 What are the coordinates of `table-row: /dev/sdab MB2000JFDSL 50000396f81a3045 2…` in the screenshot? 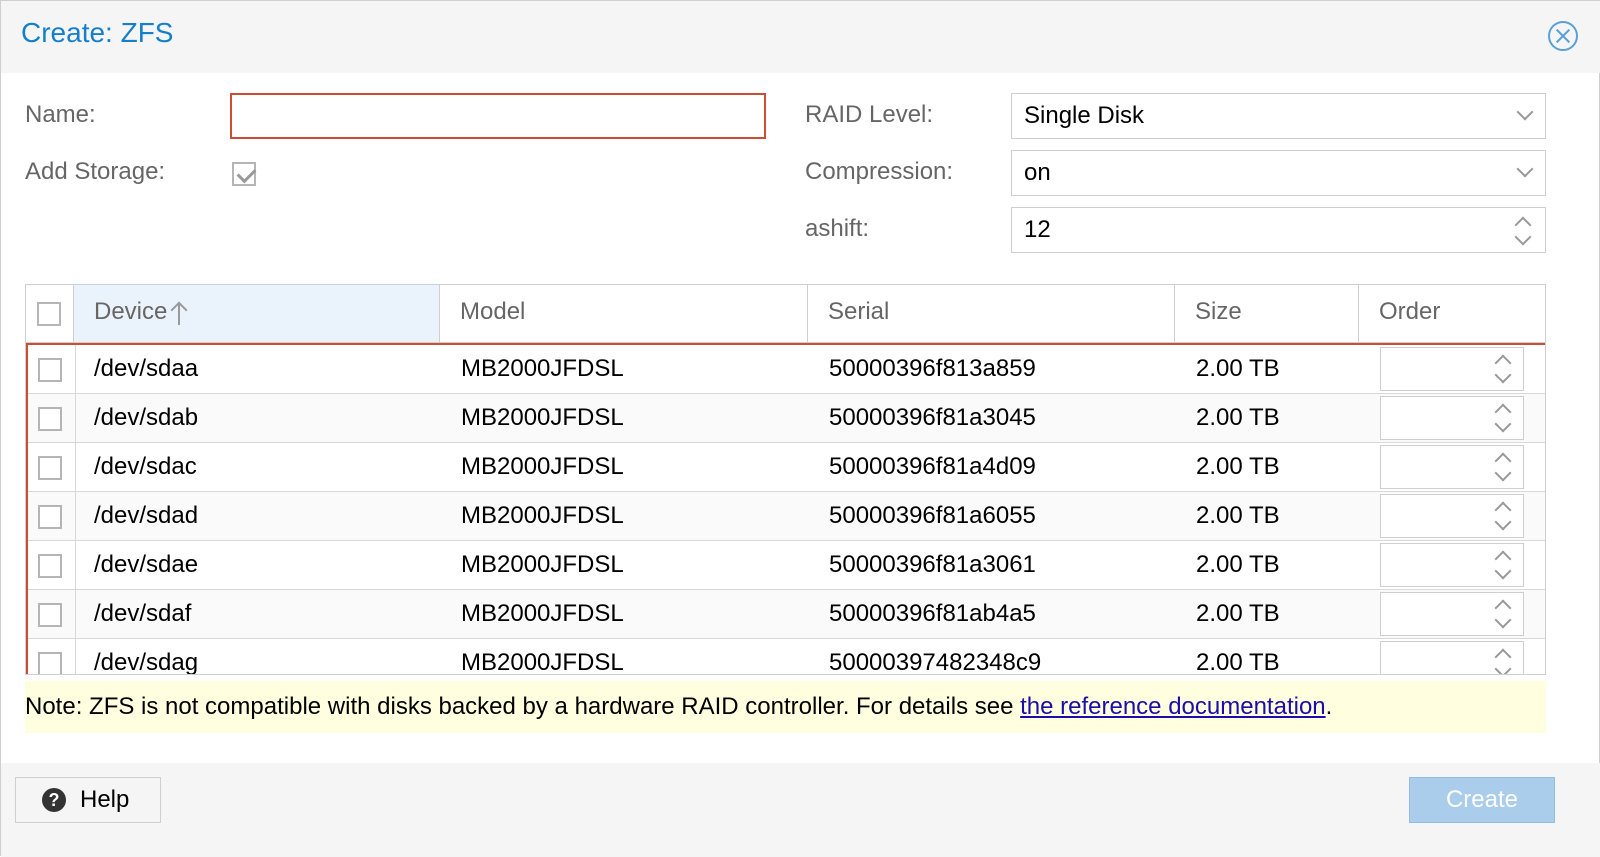 It's located at (786, 418).